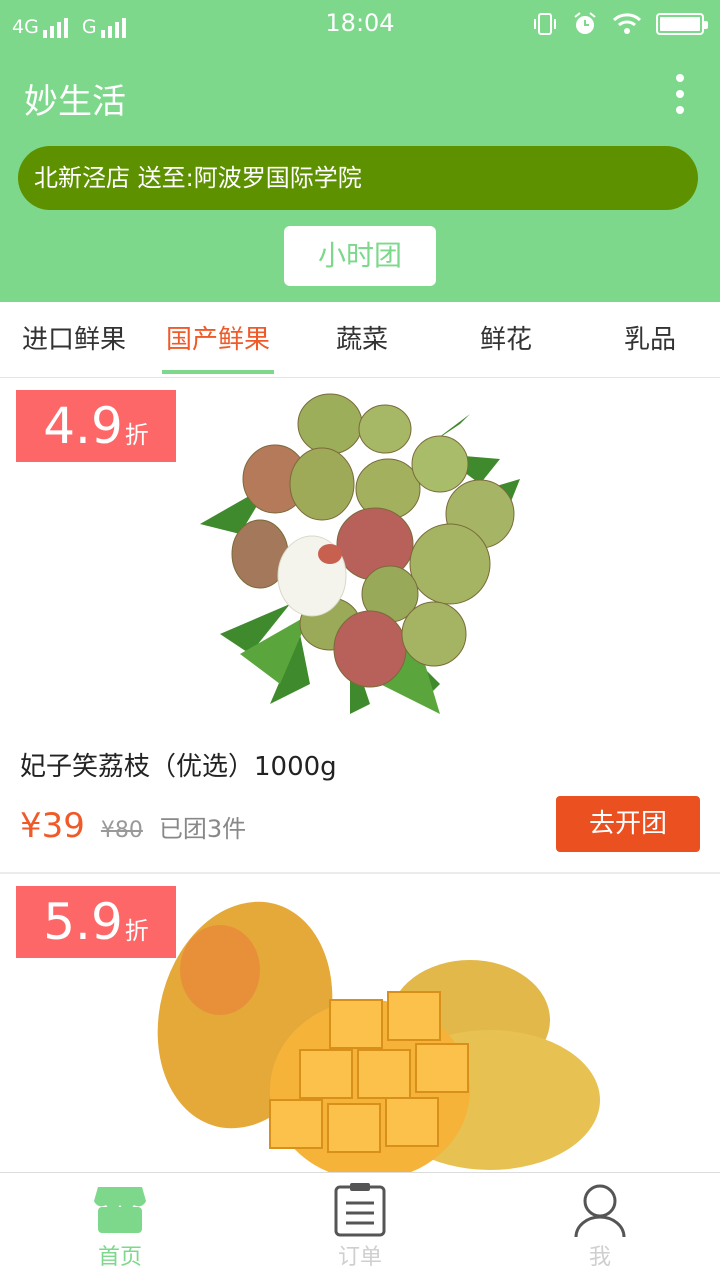  Describe the element at coordinates (83, 426) in the screenshot. I see `discount-value: 4.9` at that location.